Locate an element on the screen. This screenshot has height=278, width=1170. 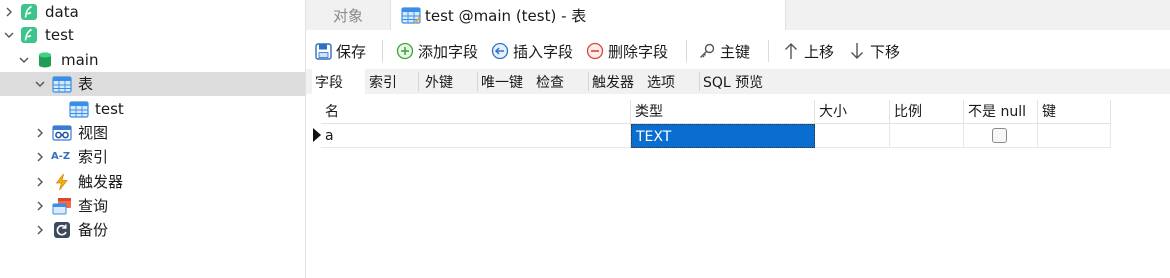
tree-item-backups: 备份 is located at coordinates (152, 230).